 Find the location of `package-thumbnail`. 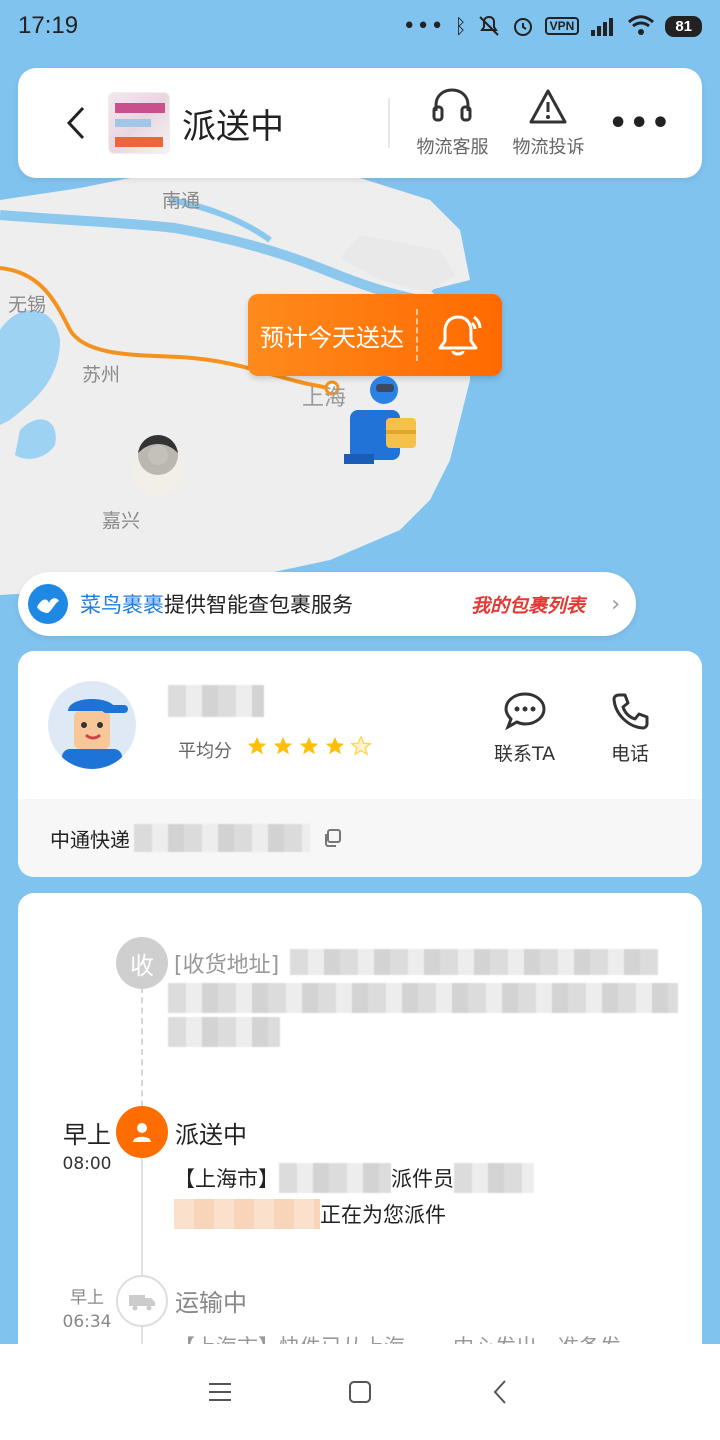

package-thumbnail is located at coordinates (139, 123).